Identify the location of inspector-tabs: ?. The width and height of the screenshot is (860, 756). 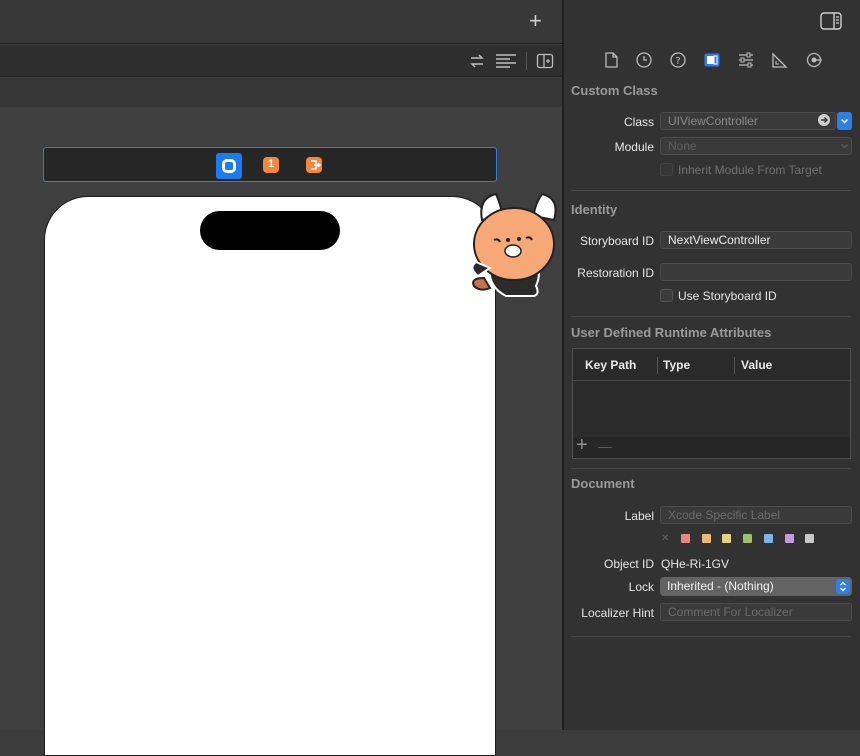
(712, 60).